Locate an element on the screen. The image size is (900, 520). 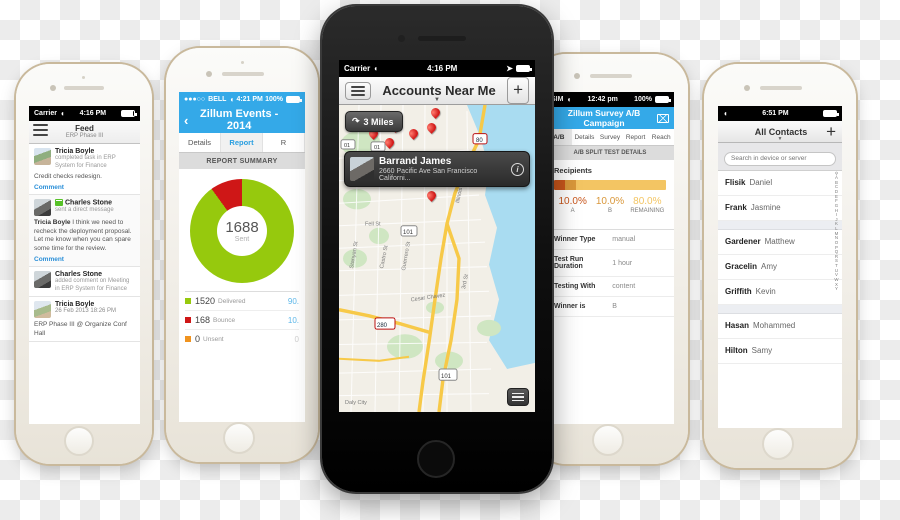
page-title: Feed is located at coordinates (84, 128).